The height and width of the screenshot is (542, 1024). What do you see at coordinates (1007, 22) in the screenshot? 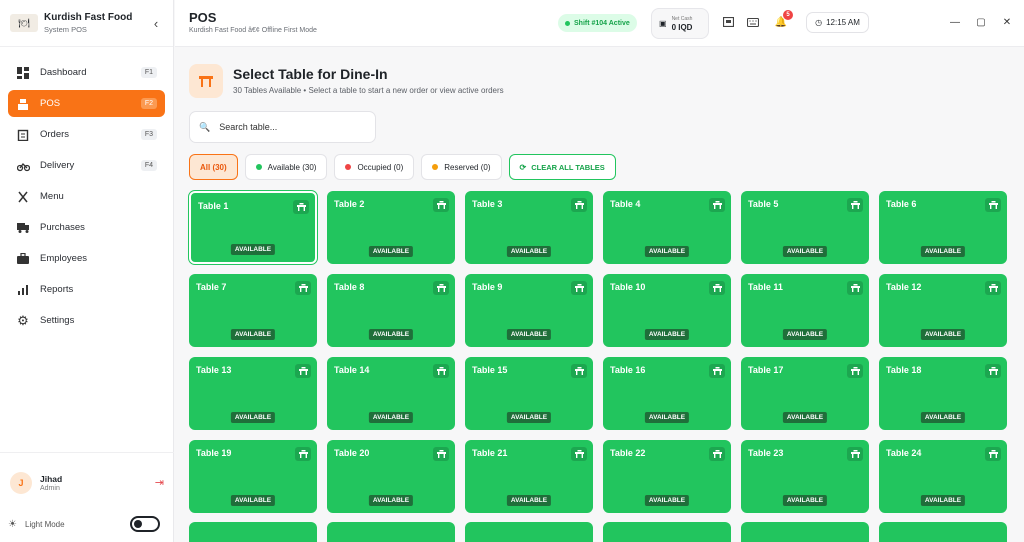
I see `close-icon: ✕` at bounding box center [1007, 22].